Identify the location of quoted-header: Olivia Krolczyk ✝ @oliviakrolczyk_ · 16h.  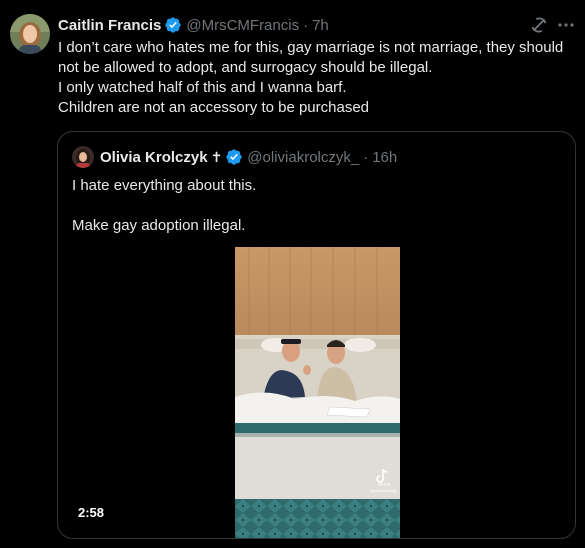
(248, 157).